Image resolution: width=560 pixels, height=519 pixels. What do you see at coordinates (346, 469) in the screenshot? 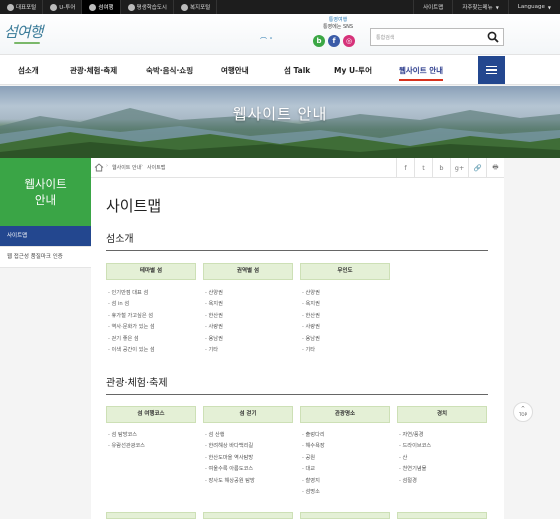
I see `sitemap-link: 대교` at bounding box center [346, 469].